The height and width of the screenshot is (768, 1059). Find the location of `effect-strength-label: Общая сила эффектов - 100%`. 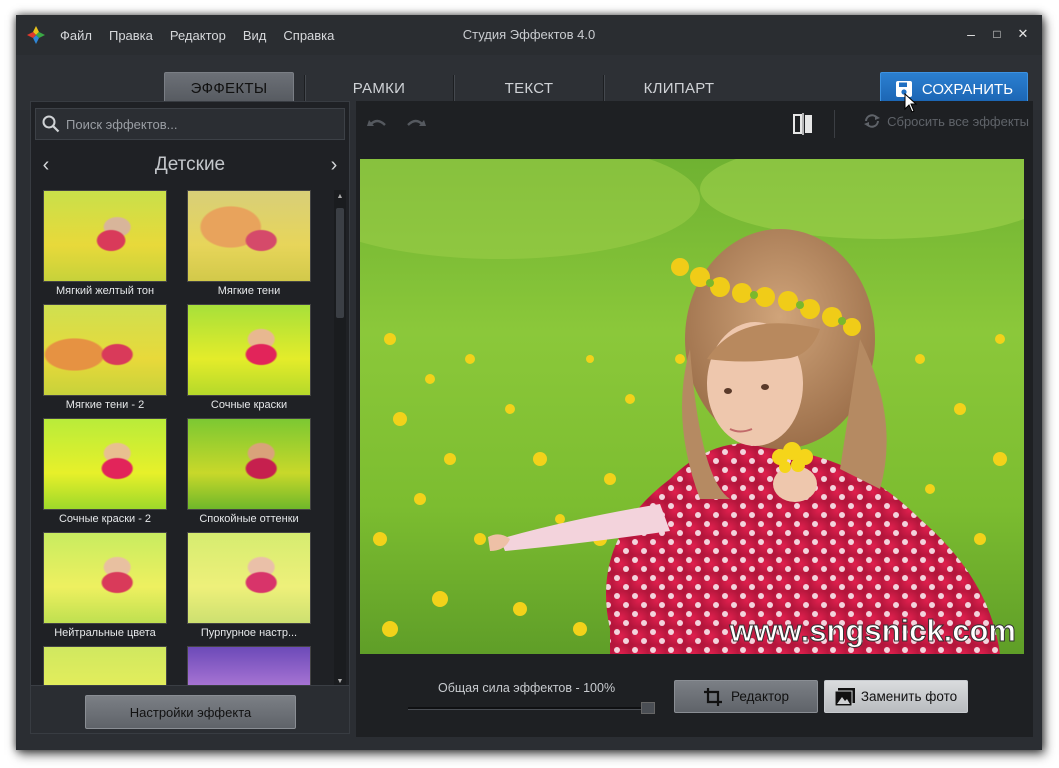

effect-strength-label: Общая сила эффектов - 100% is located at coordinates (527, 688).